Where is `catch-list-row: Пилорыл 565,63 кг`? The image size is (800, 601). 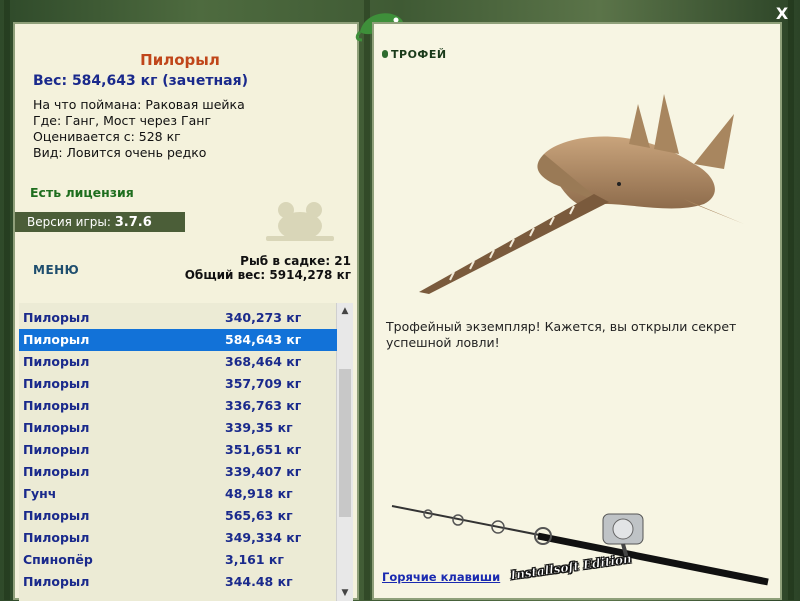 catch-list-row: Пилорыл 565,63 кг is located at coordinates (178, 516).